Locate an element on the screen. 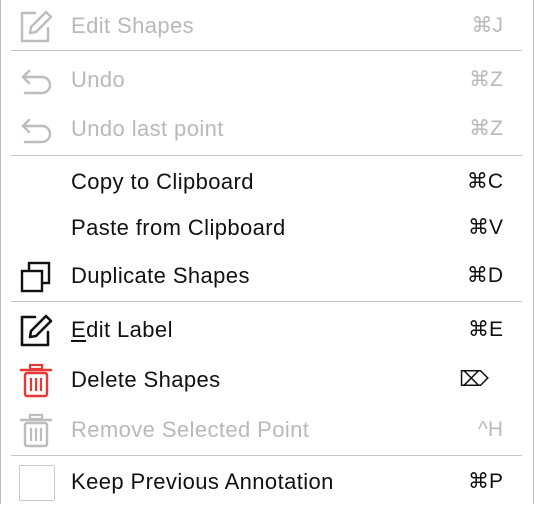 Image resolution: width=534 pixels, height=505 pixels. menu-item-edit-label: Edit Label ⌘E is located at coordinates (267, 330).